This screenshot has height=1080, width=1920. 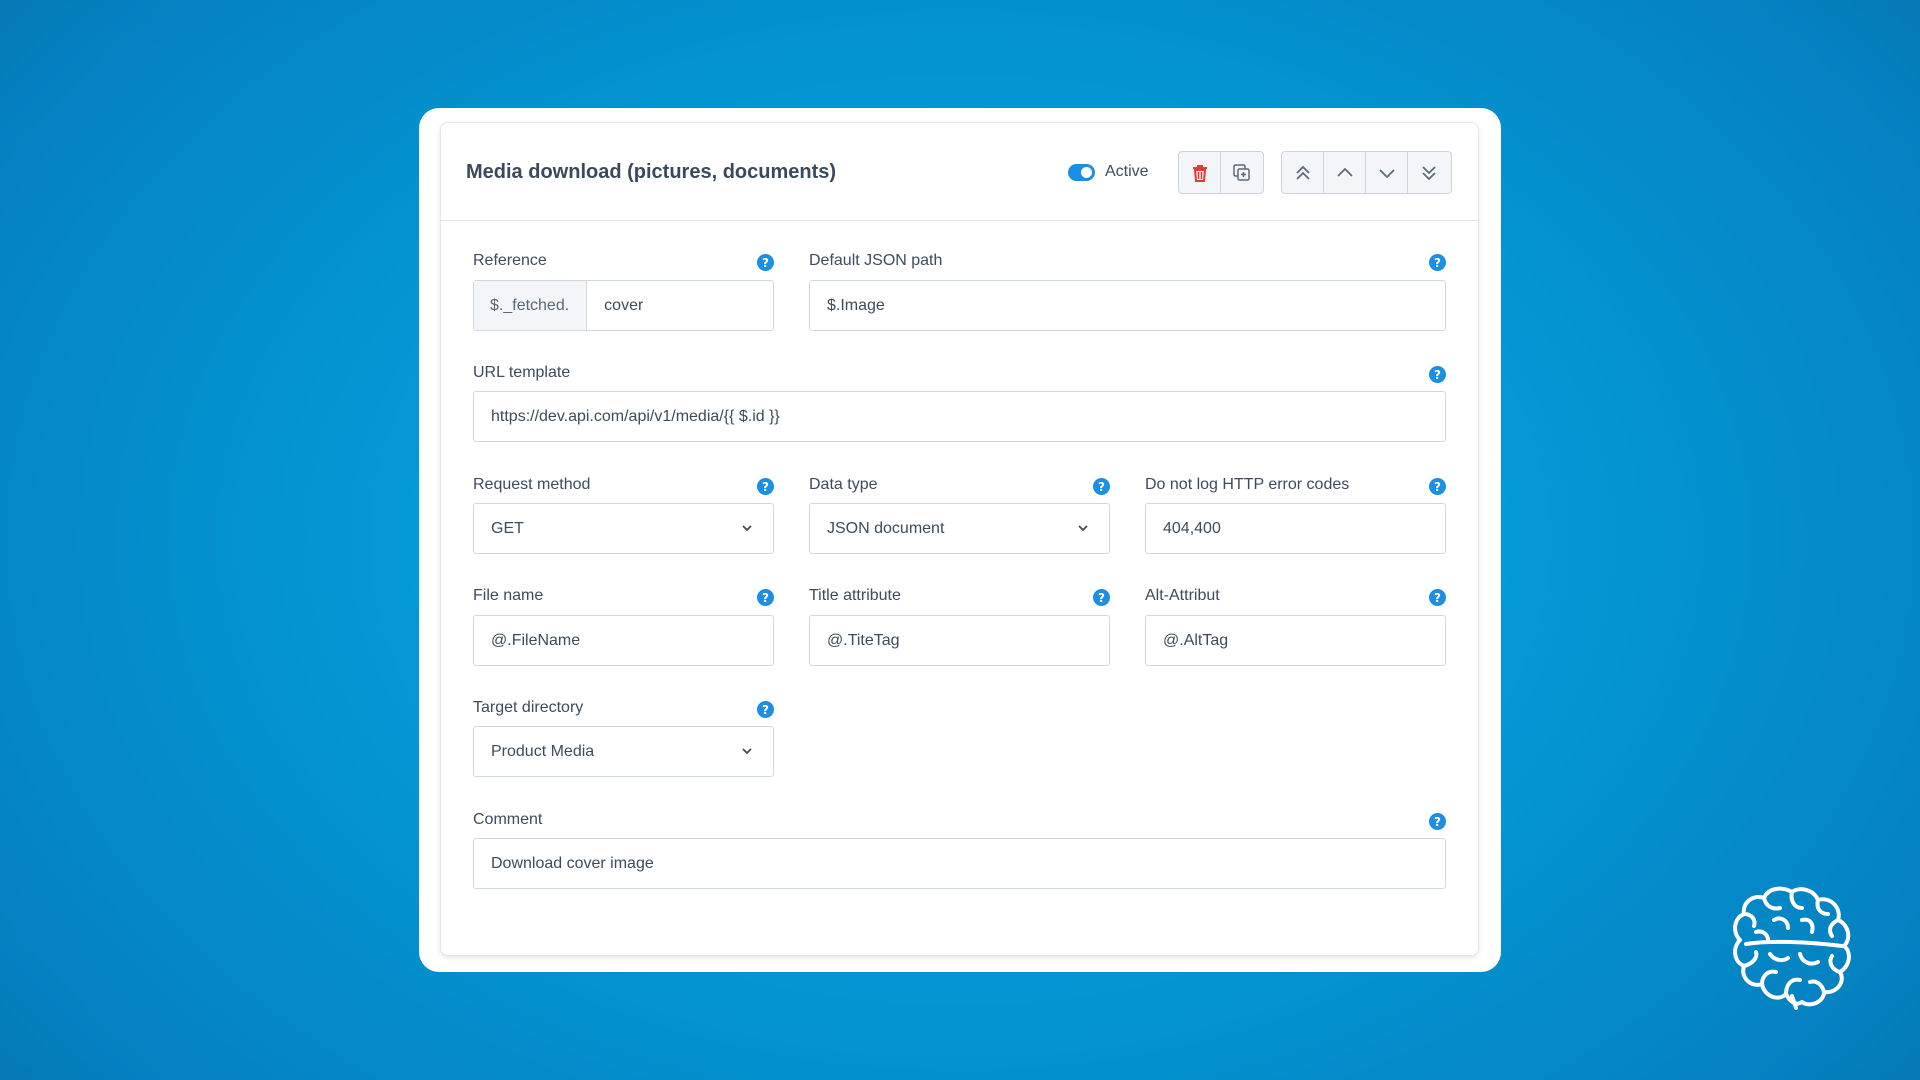 I want to click on reference-prefix: $._fetched., so click(x=531, y=305).